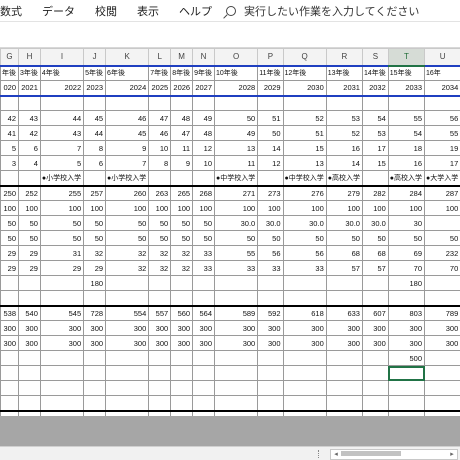 The width and height of the screenshot is (460, 460). Describe the element at coordinates (270, 118) in the screenshot. I see `cell: 51` at that location.